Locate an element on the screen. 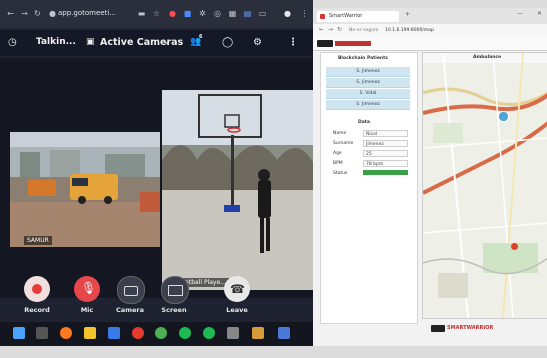 This screenshot has height=358, width=547. video-tile-samur: SAMUR is located at coordinates (85, 189).